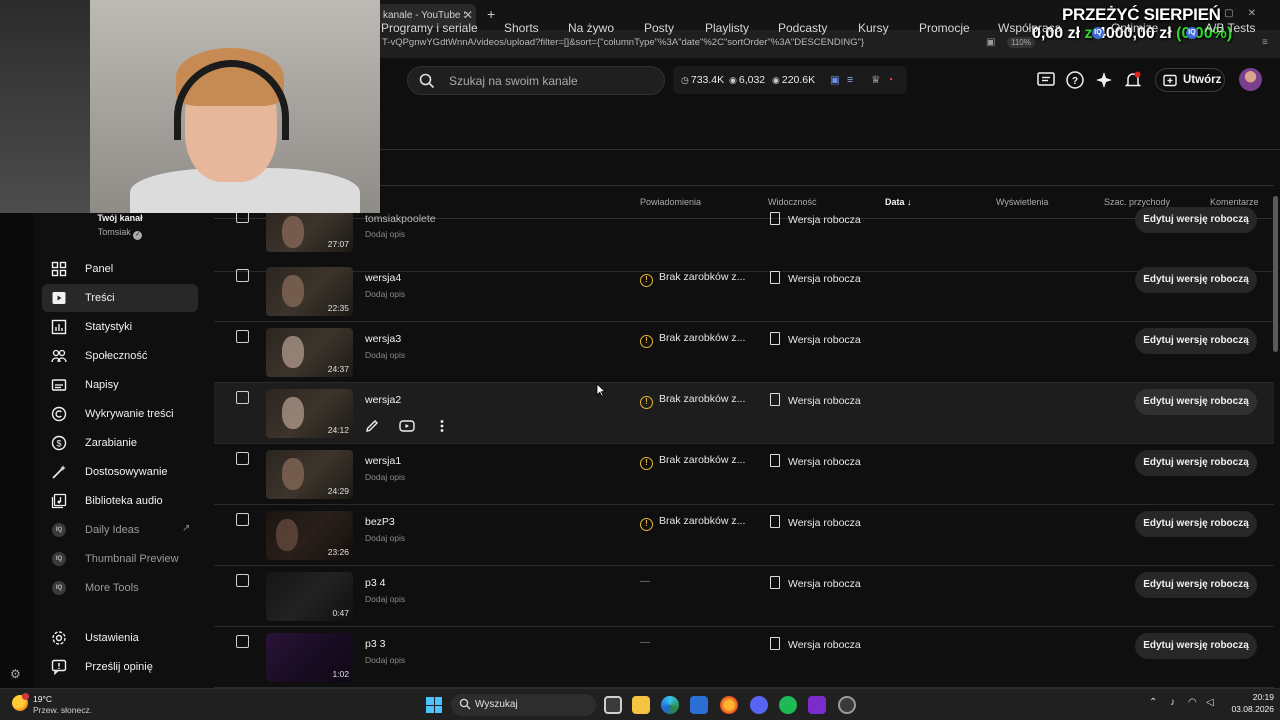 Image resolution: width=1280 pixels, height=720 pixels. What do you see at coordinates (120, 559) in the screenshot?
I see `sidebar-item-thumbnail-preview: IQ Thumbnail Preview` at bounding box center [120, 559].